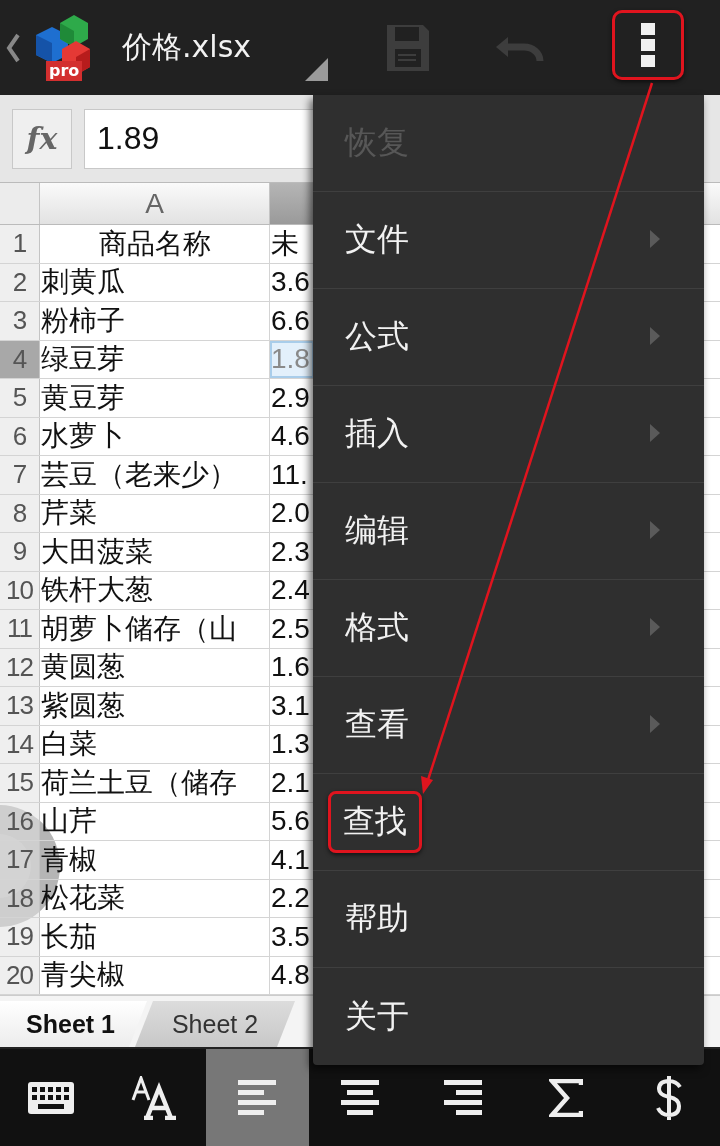 Image resolution: width=720 pixels, height=1146 pixels. Describe the element at coordinates (20, 590) in the screenshot. I see `row-header: 10` at that location.